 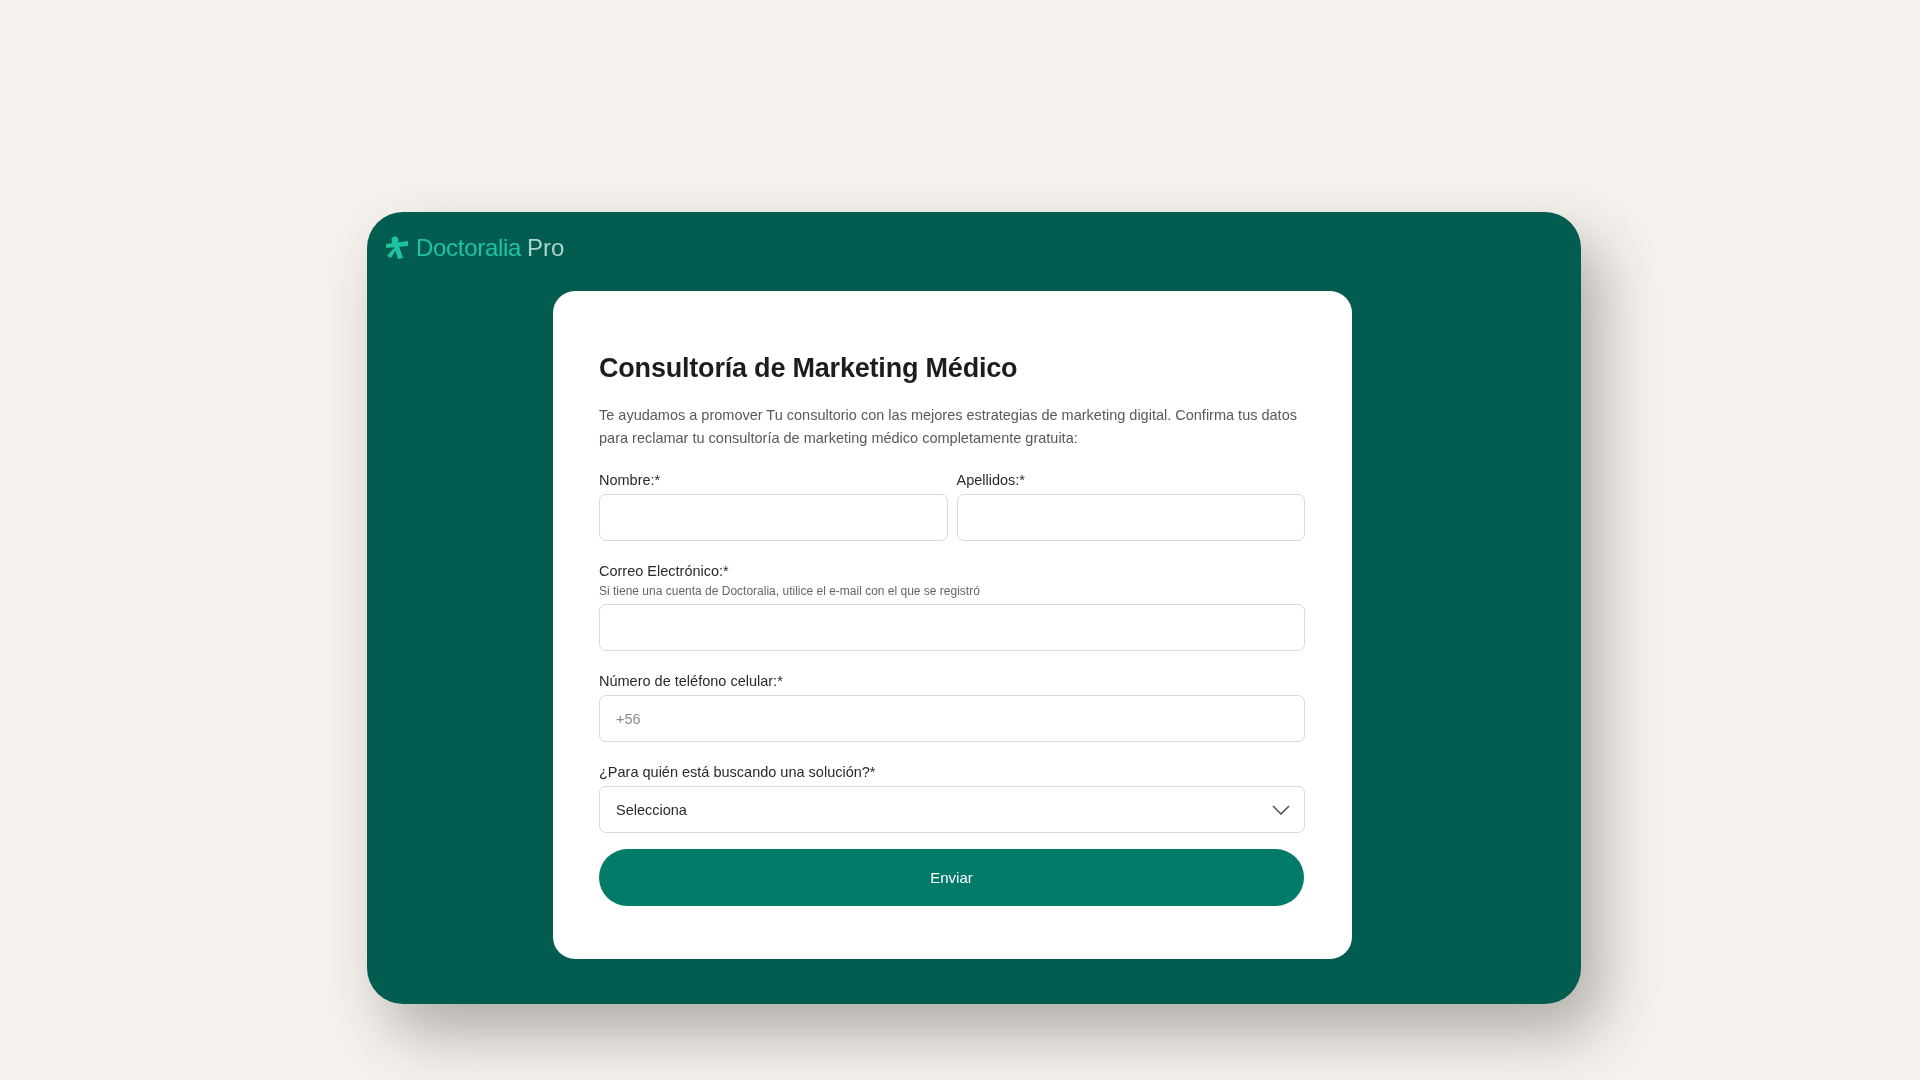 I want to click on chevron-down-icon, so click(x=1281, y=809).